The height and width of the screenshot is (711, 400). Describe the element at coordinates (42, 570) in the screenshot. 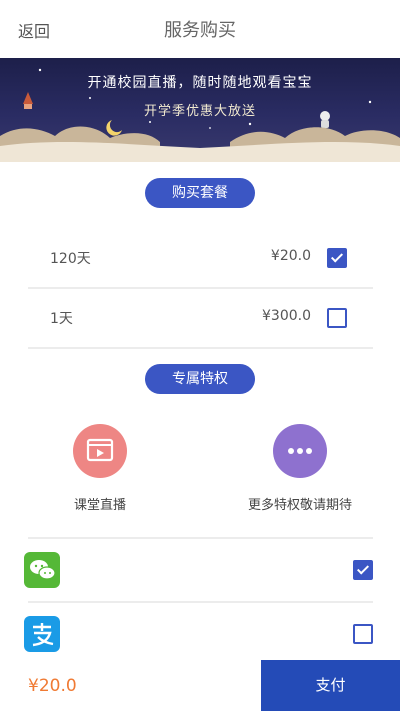

I see `wechat-pay-icon` at that location.